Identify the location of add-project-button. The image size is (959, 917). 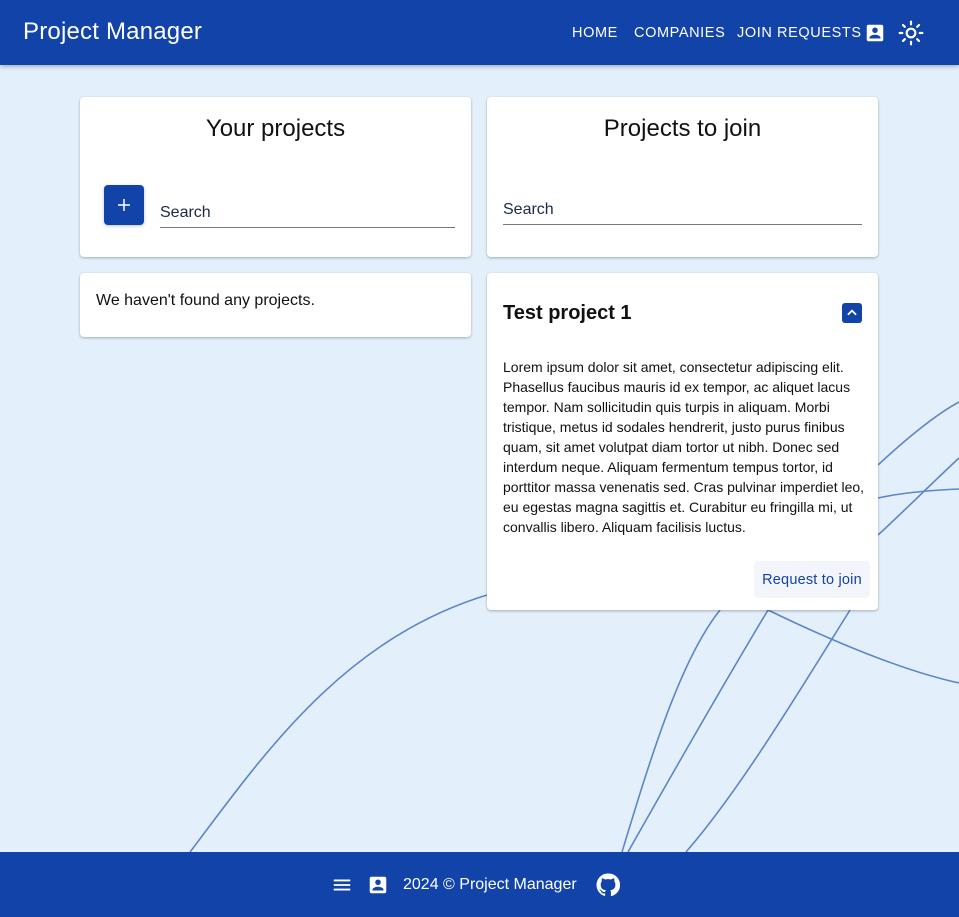
(124, 205).